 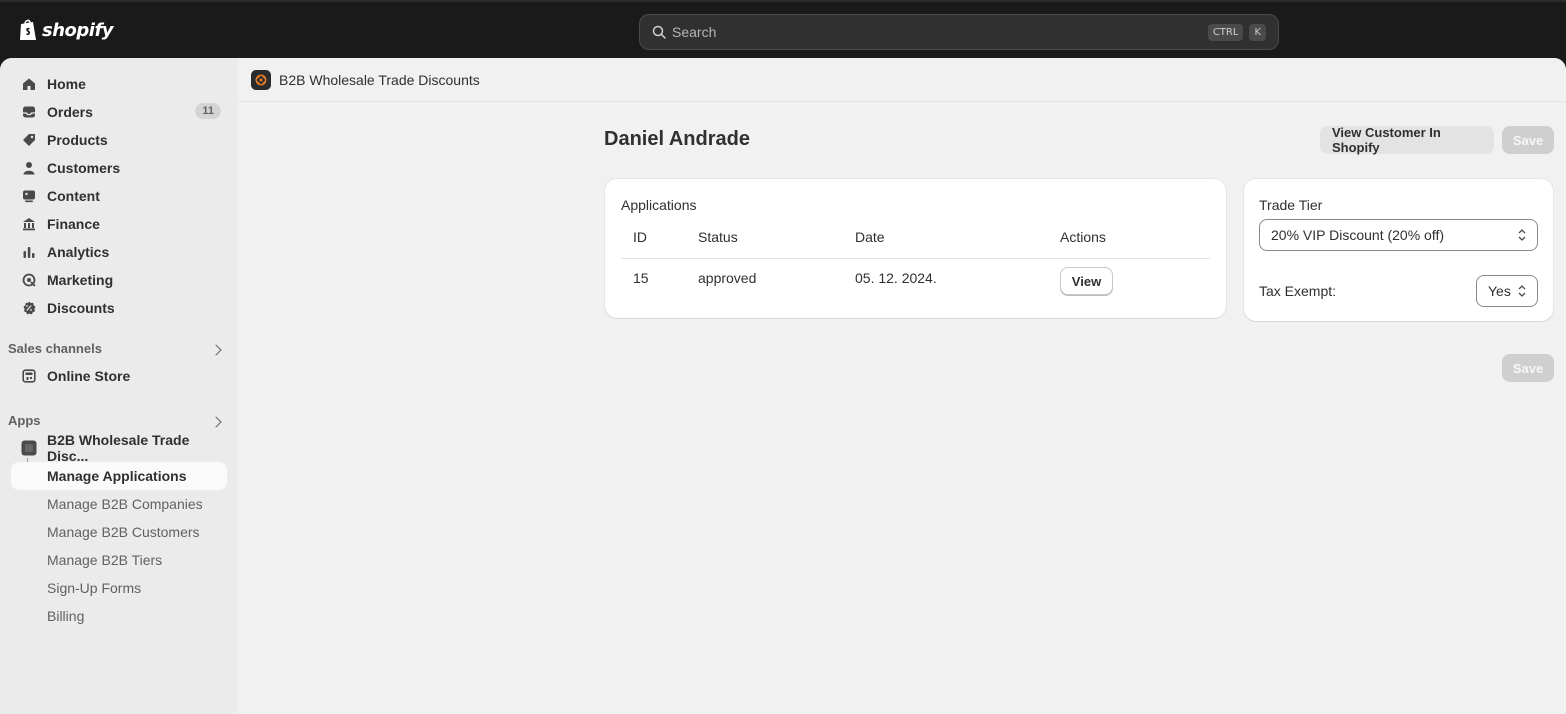 What do you see at coordinates (896, 278) in the screenshot?
I see `cell-date: 05. 12. 2024.` at bounding box center [896, 278].